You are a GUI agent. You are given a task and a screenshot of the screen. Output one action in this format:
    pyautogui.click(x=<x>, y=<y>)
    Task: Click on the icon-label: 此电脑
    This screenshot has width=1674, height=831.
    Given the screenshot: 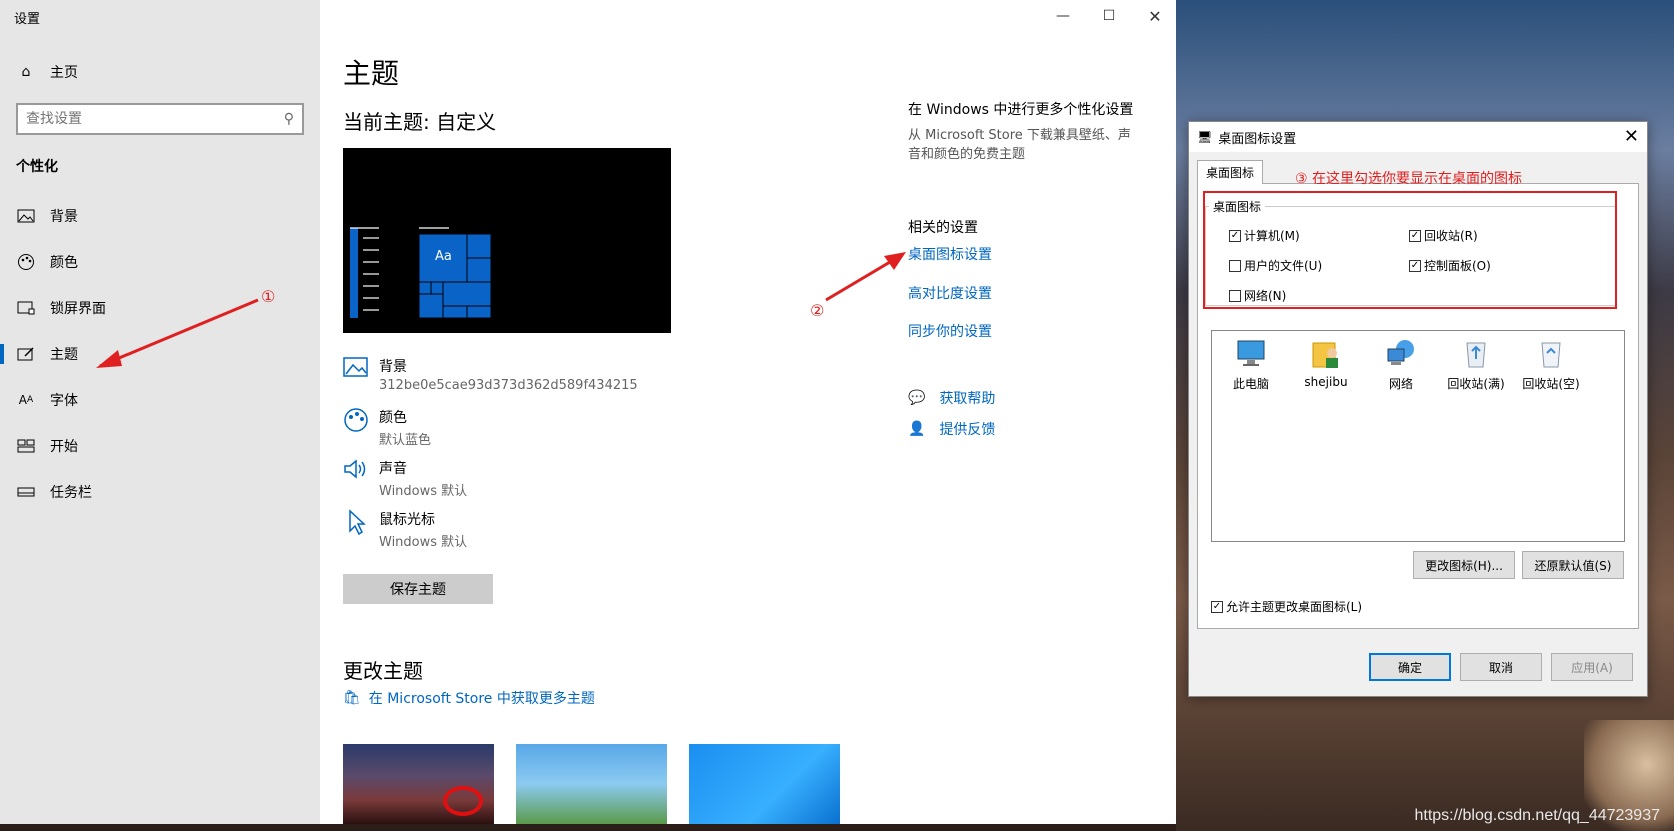 What is the action you would take?
    pyautogui.click(x=1250, y=384)
    